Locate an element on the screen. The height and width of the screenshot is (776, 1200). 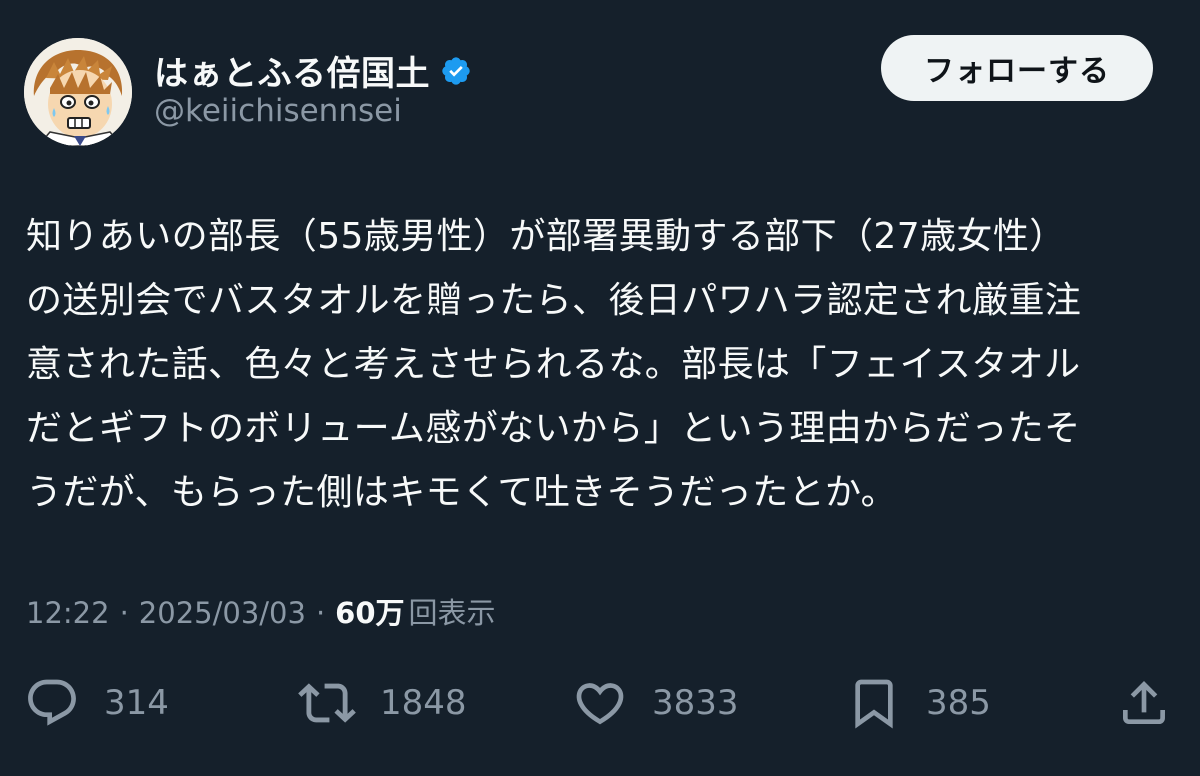
retweet-button: 1848 is located at coordinates (382, 703).